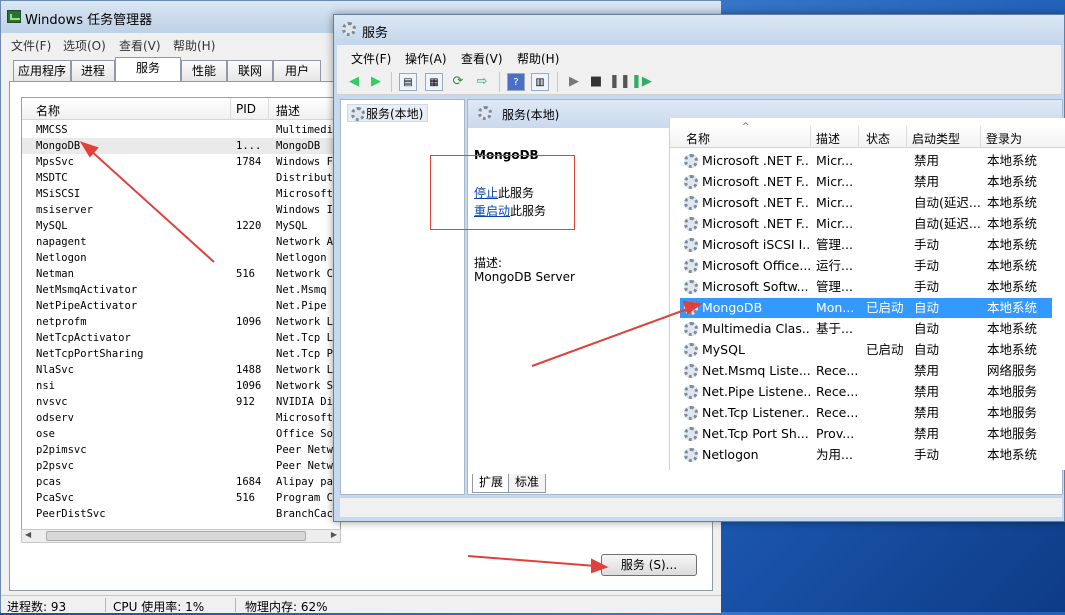  What do you see at coordinates (1012, 454) in the screenshot?
I see `cell-logon: 本地系统` at bounding box center [1012, 454].